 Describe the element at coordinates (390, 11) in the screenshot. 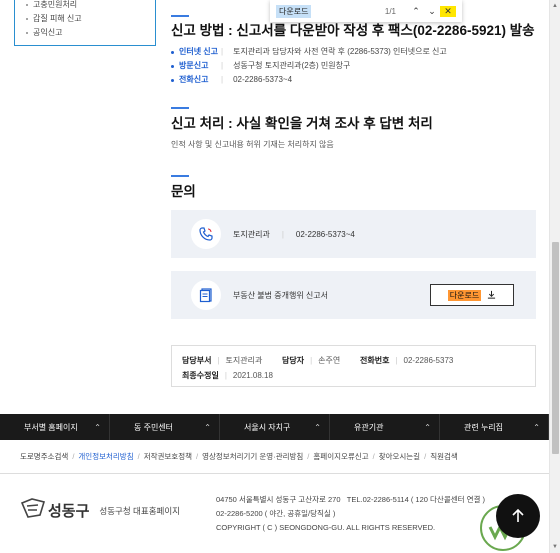

I see `find-count: 1/1` at that location.